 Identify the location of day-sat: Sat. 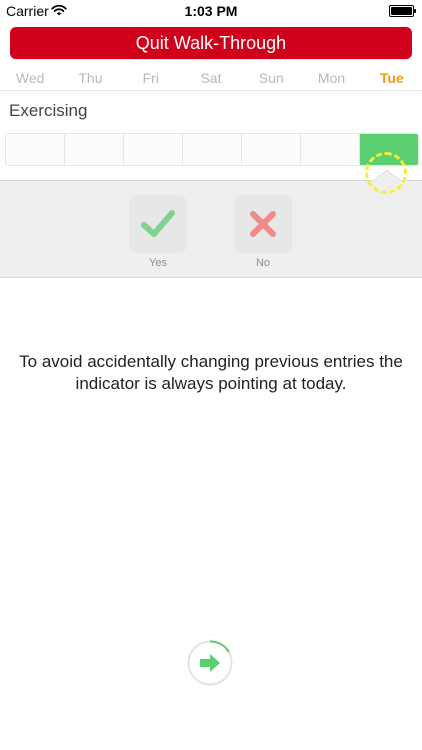
(211, 78).